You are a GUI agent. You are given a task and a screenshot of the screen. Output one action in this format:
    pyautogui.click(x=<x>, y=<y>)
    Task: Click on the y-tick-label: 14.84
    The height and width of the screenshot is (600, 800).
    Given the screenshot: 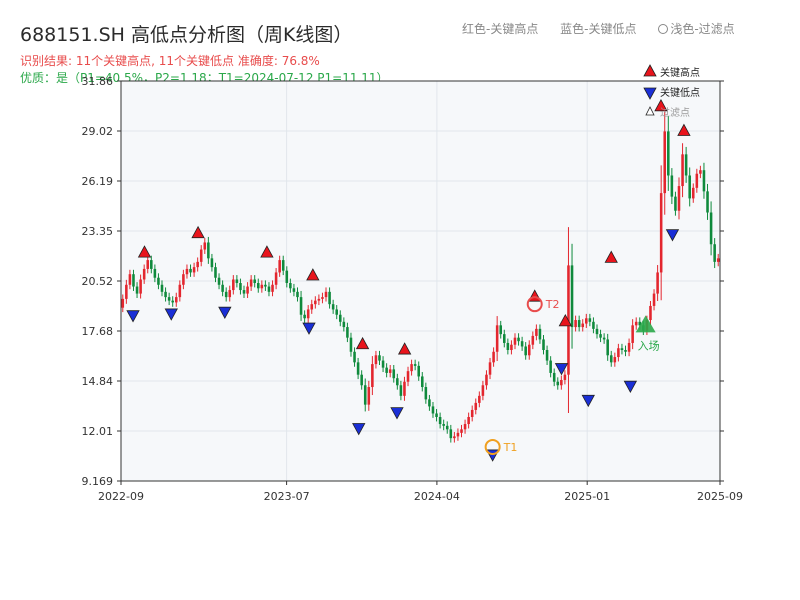 What is the action you would take?
    pyautogui.click(x=98, y=381)
    